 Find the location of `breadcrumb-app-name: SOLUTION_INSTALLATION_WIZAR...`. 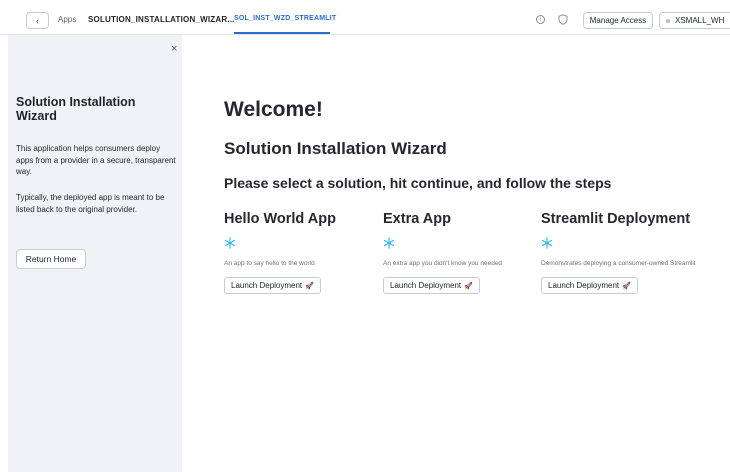

breadcrumb-app-name: SOLUTION_INSTALLATION_WIZAR... is located at coordinates (161, 19).